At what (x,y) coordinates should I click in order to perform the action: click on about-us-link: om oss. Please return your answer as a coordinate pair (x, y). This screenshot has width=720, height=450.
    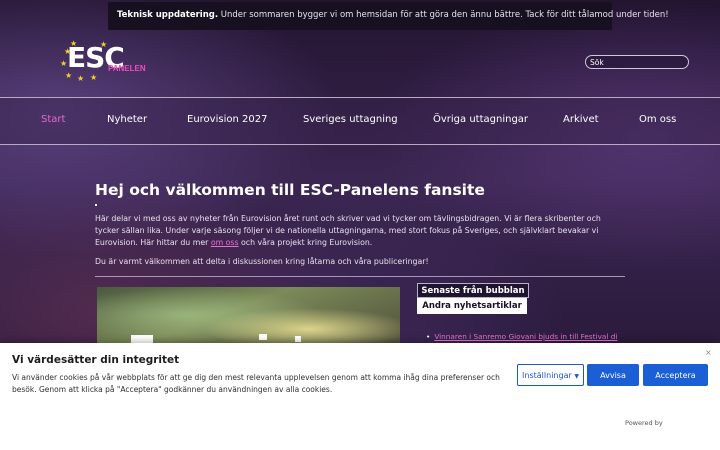
    Looking at the image, I should click on (225, 242).